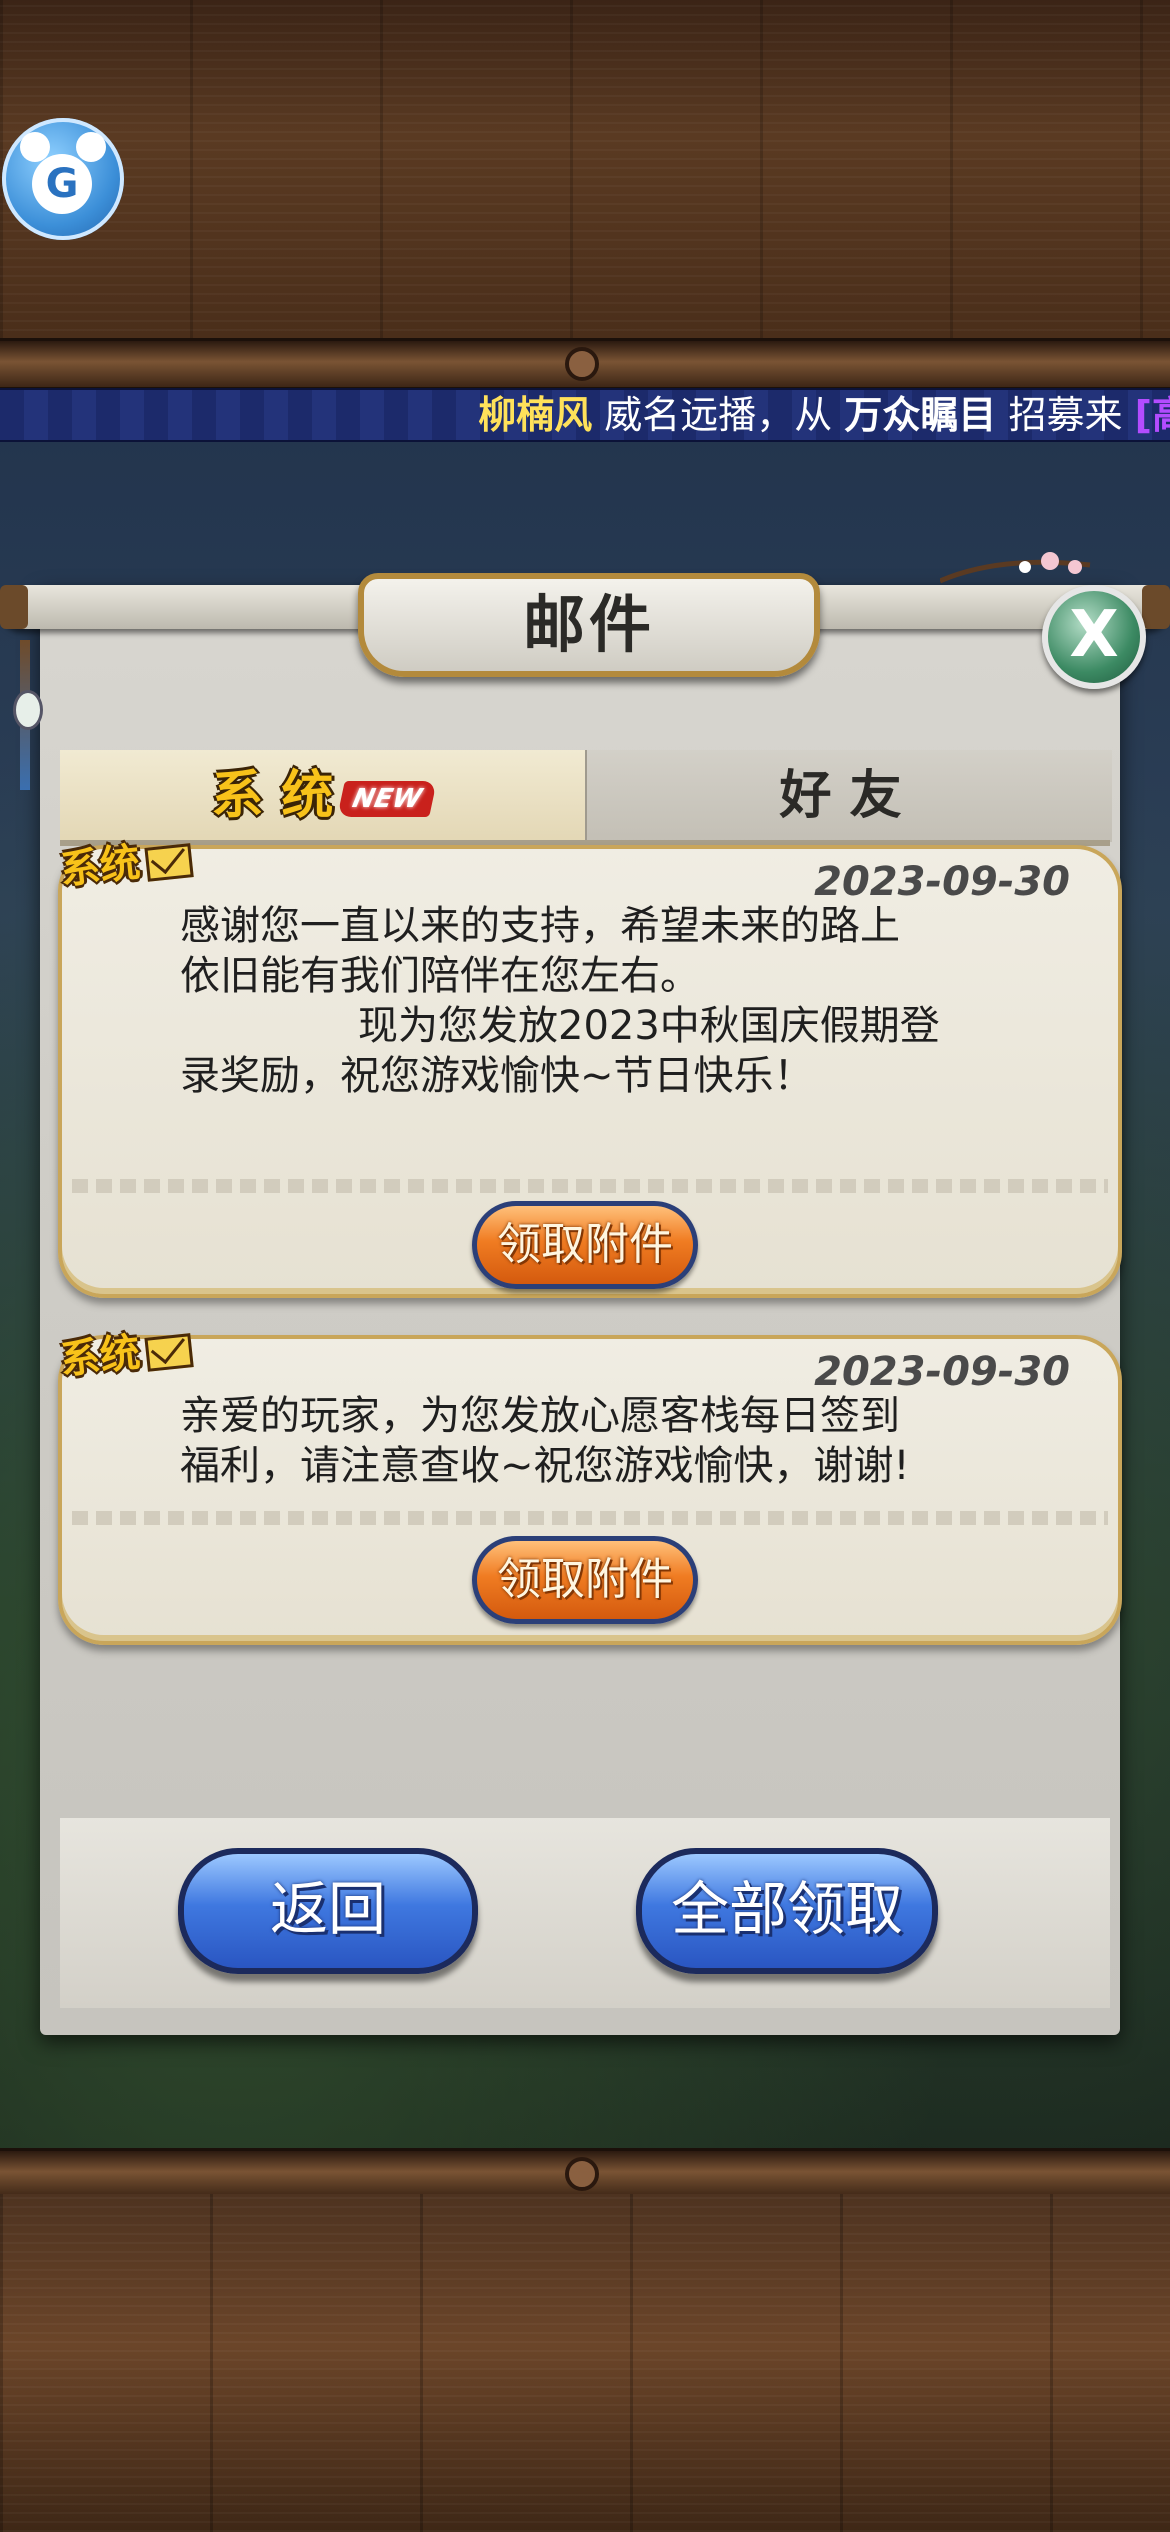  I want to click on game-logo-icon: G, so click(63, 179).